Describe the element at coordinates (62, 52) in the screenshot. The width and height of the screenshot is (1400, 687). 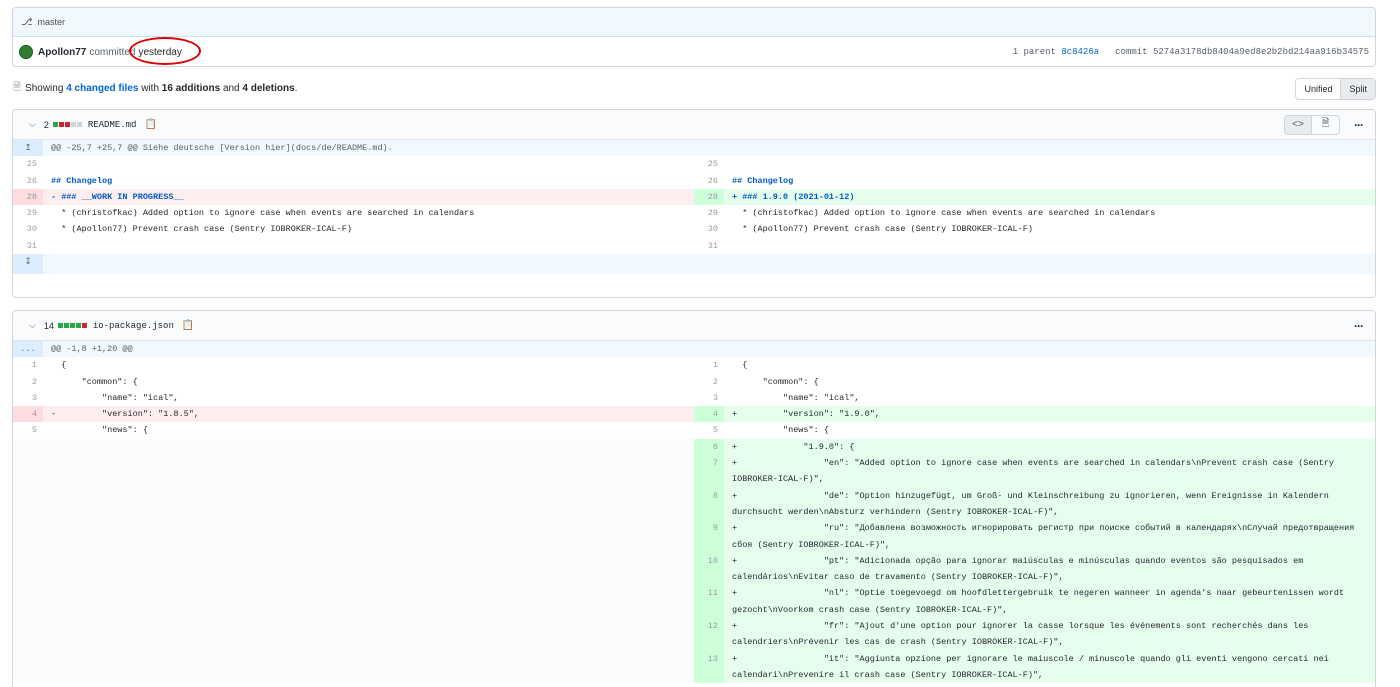
I see `author-name: Apollon77` at that location.